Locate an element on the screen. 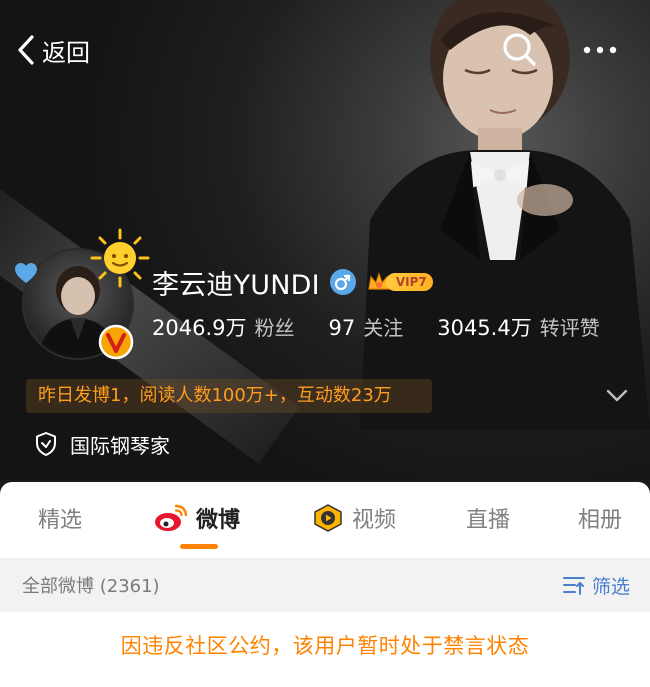 Image resolution: width=650 pixels, height=687 pixels. filter-icon is located at coordinates (573, 586).